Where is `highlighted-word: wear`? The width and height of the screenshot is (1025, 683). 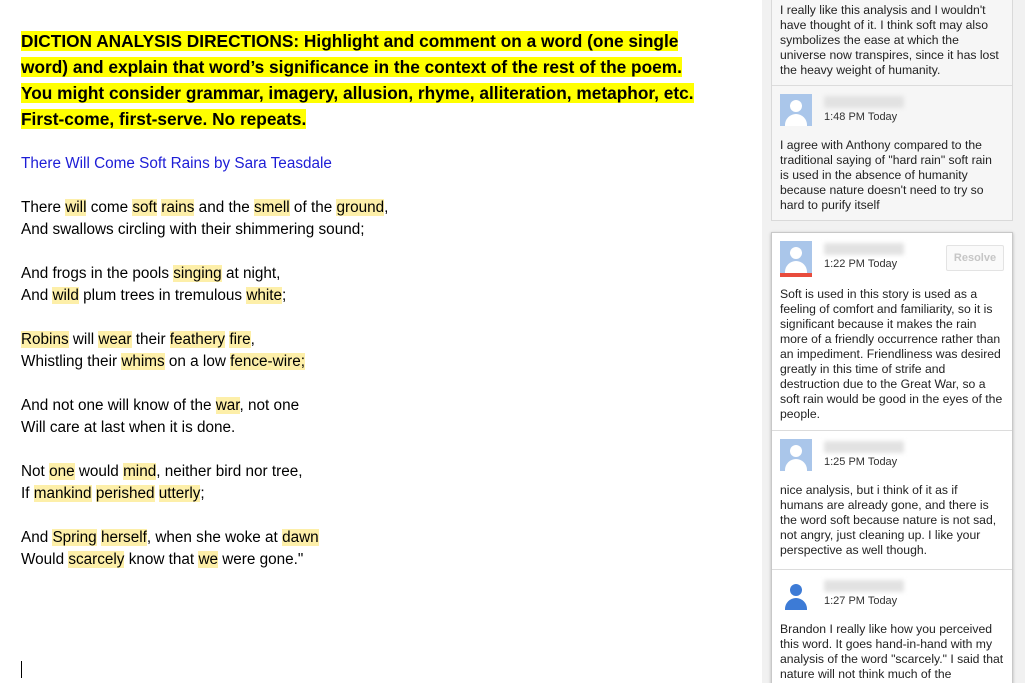 highlighted-word: wear is located at coordinates (115, 339).